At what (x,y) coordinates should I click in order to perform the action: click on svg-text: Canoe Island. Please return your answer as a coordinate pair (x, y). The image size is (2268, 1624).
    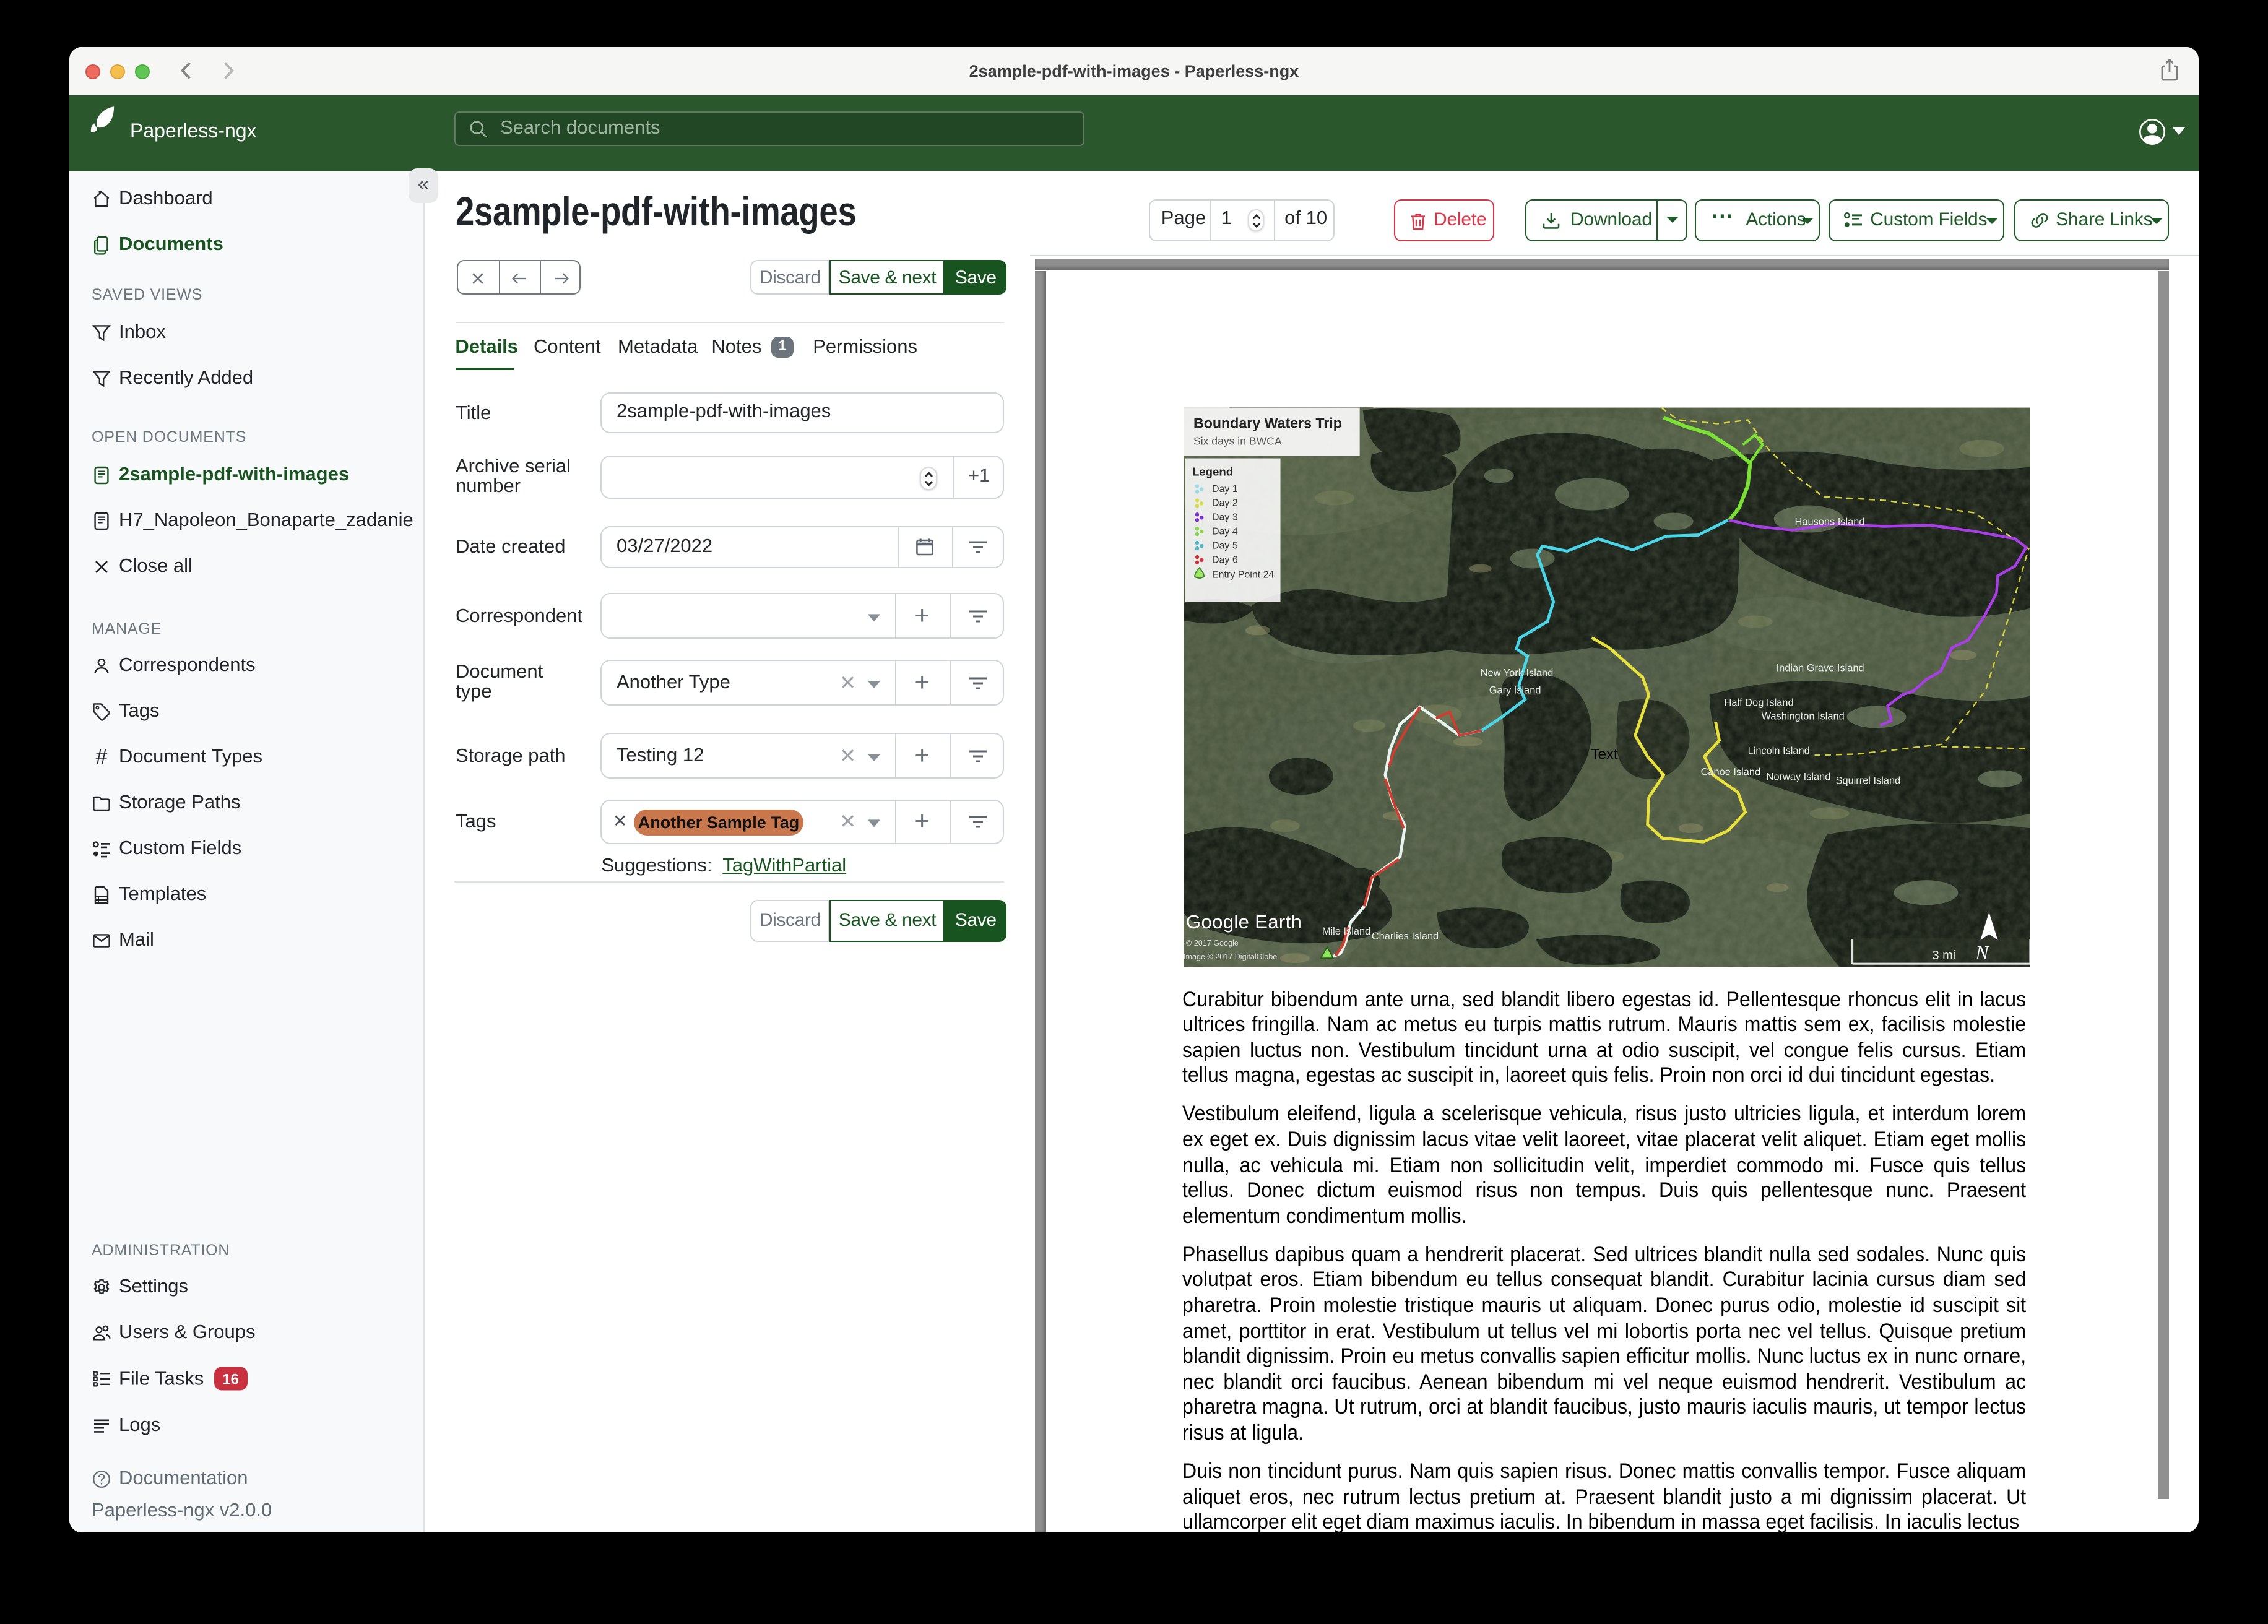
    Looking at the image, I should click on (1730, 771).